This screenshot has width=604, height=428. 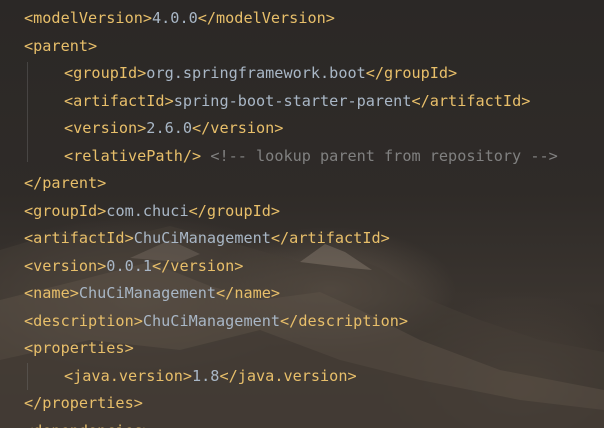 I want to click on tag-value: org.springframework.boot, so click(x=256, y=73).